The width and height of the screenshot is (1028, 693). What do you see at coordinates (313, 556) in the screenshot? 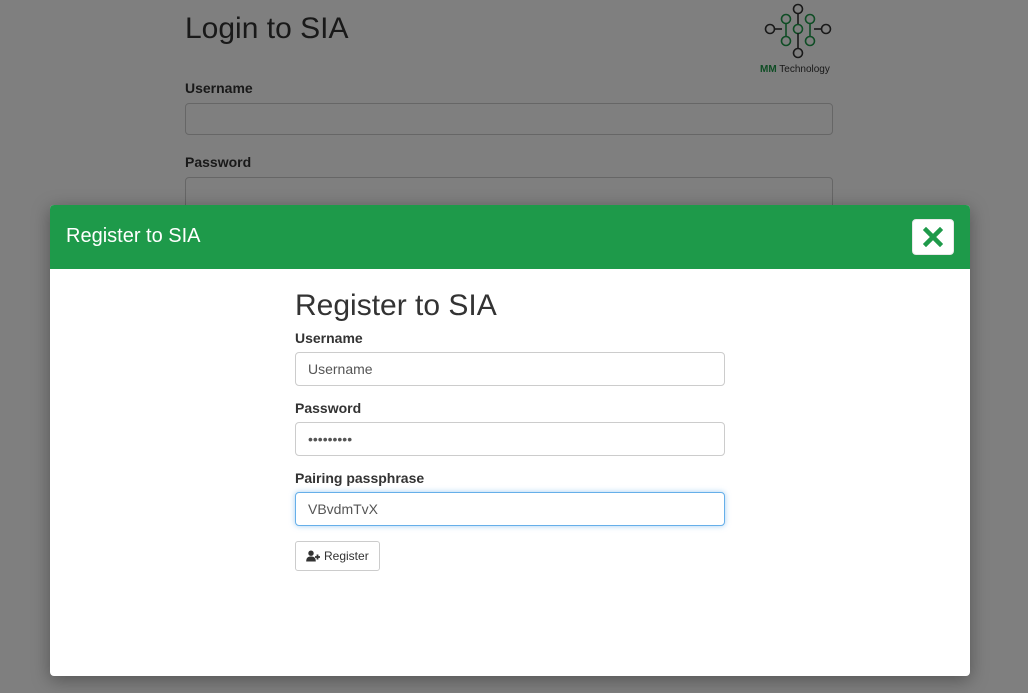
I see `user-plus-icon` at bounding box center [313, 556].